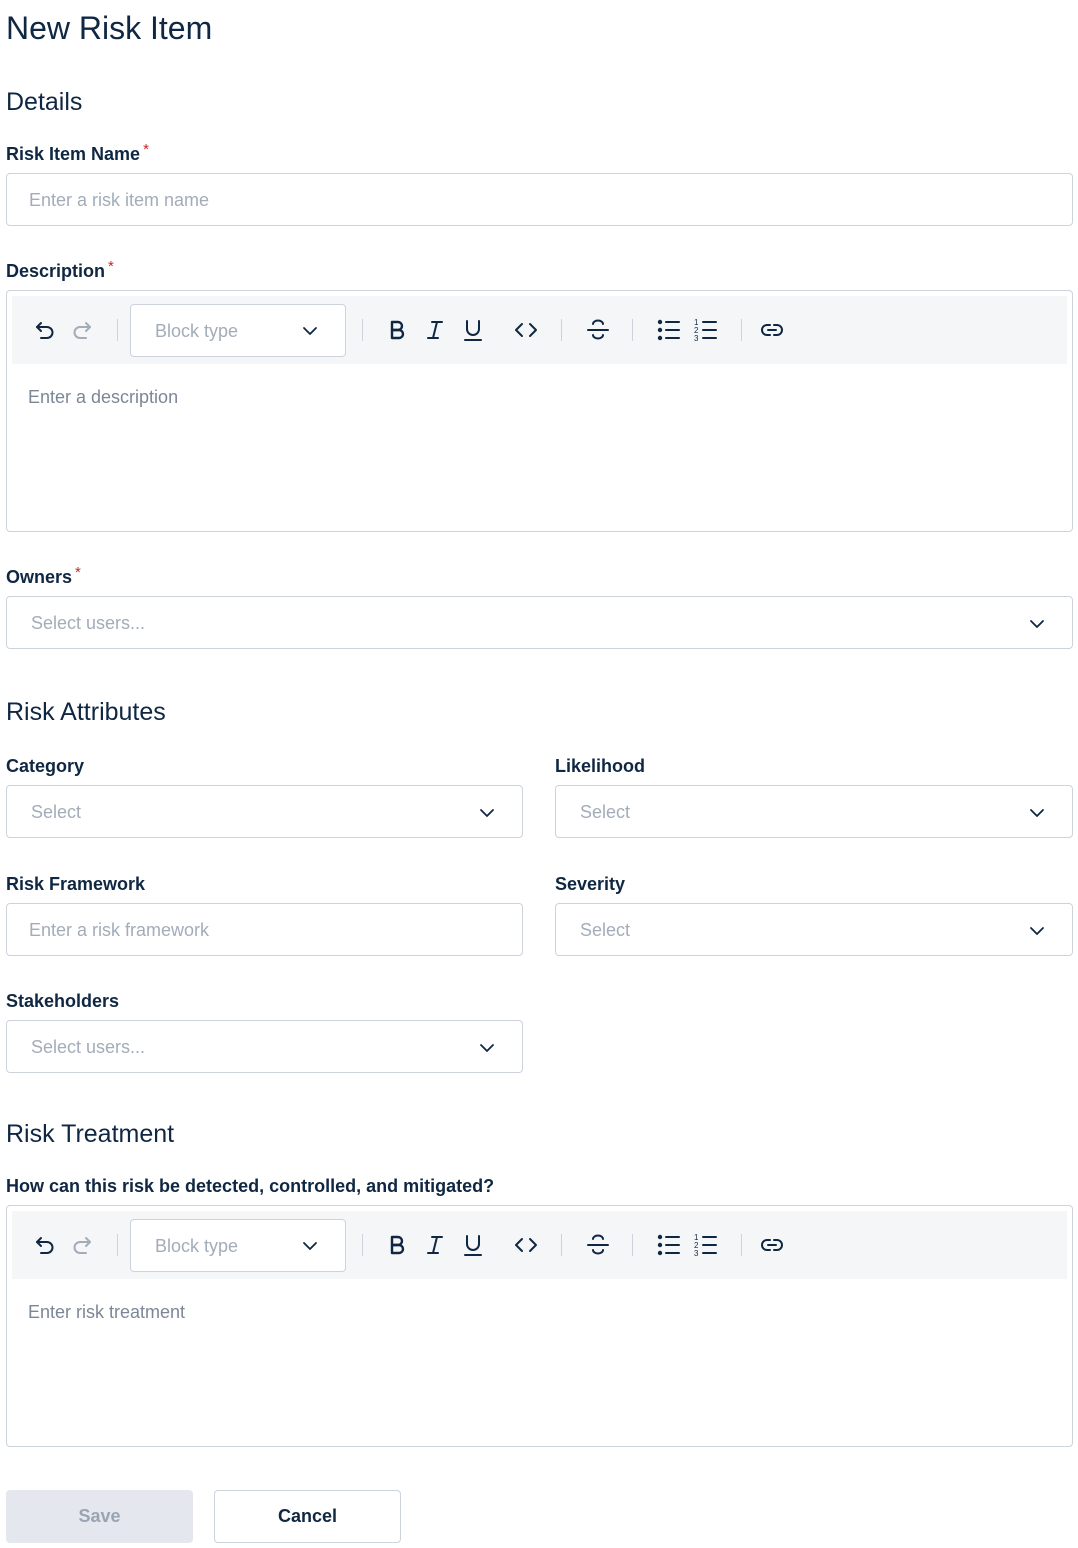 The height and width of the screenshot is (1548, 1078). What do you see at coordinates (119, 930) in the screenshot?
I see `risk-framework-placeholder: Enter a risk framework` at bounding box center [119, 930].